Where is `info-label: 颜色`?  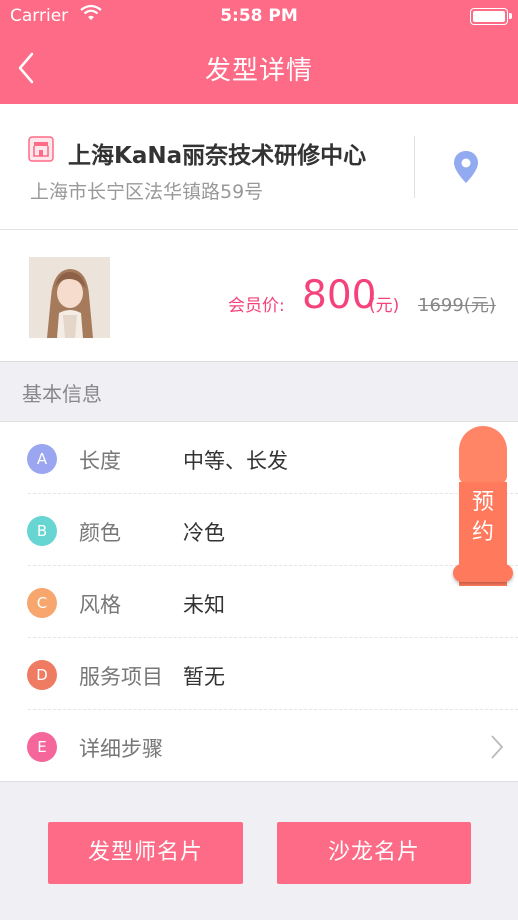
info-label: 颜色 is located at coordinates (100, 533).